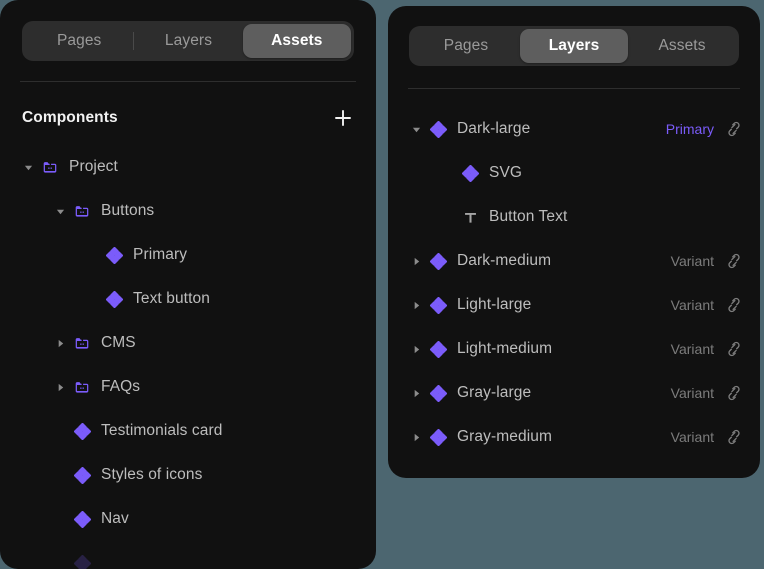  Describe the element at coordinates (574, 88) in the screenshot. I see `layers-divider` at that location.